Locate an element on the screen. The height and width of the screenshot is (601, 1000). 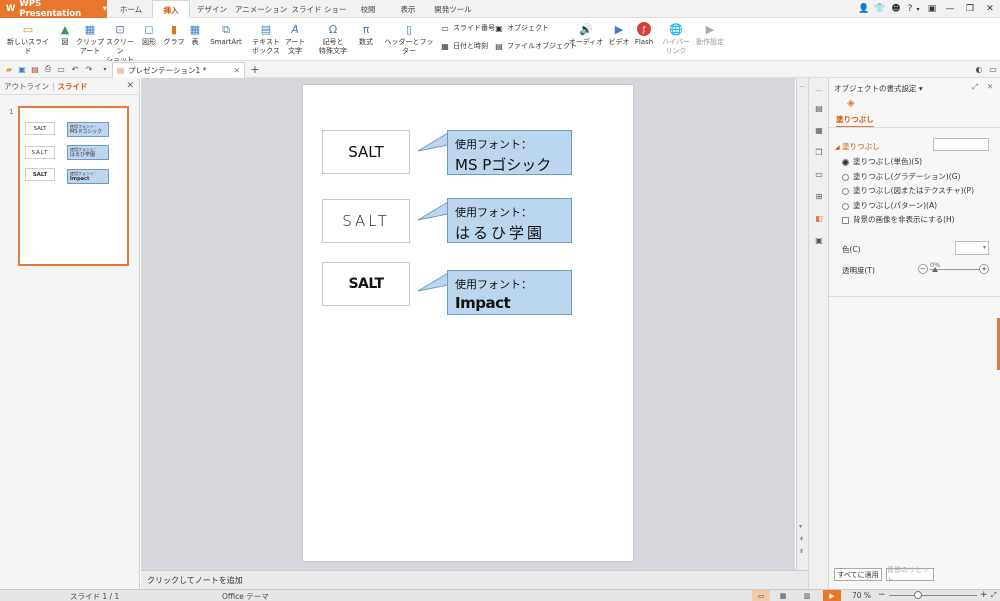
open-folder-icon: ▰ is located at coordinates (9, 69).